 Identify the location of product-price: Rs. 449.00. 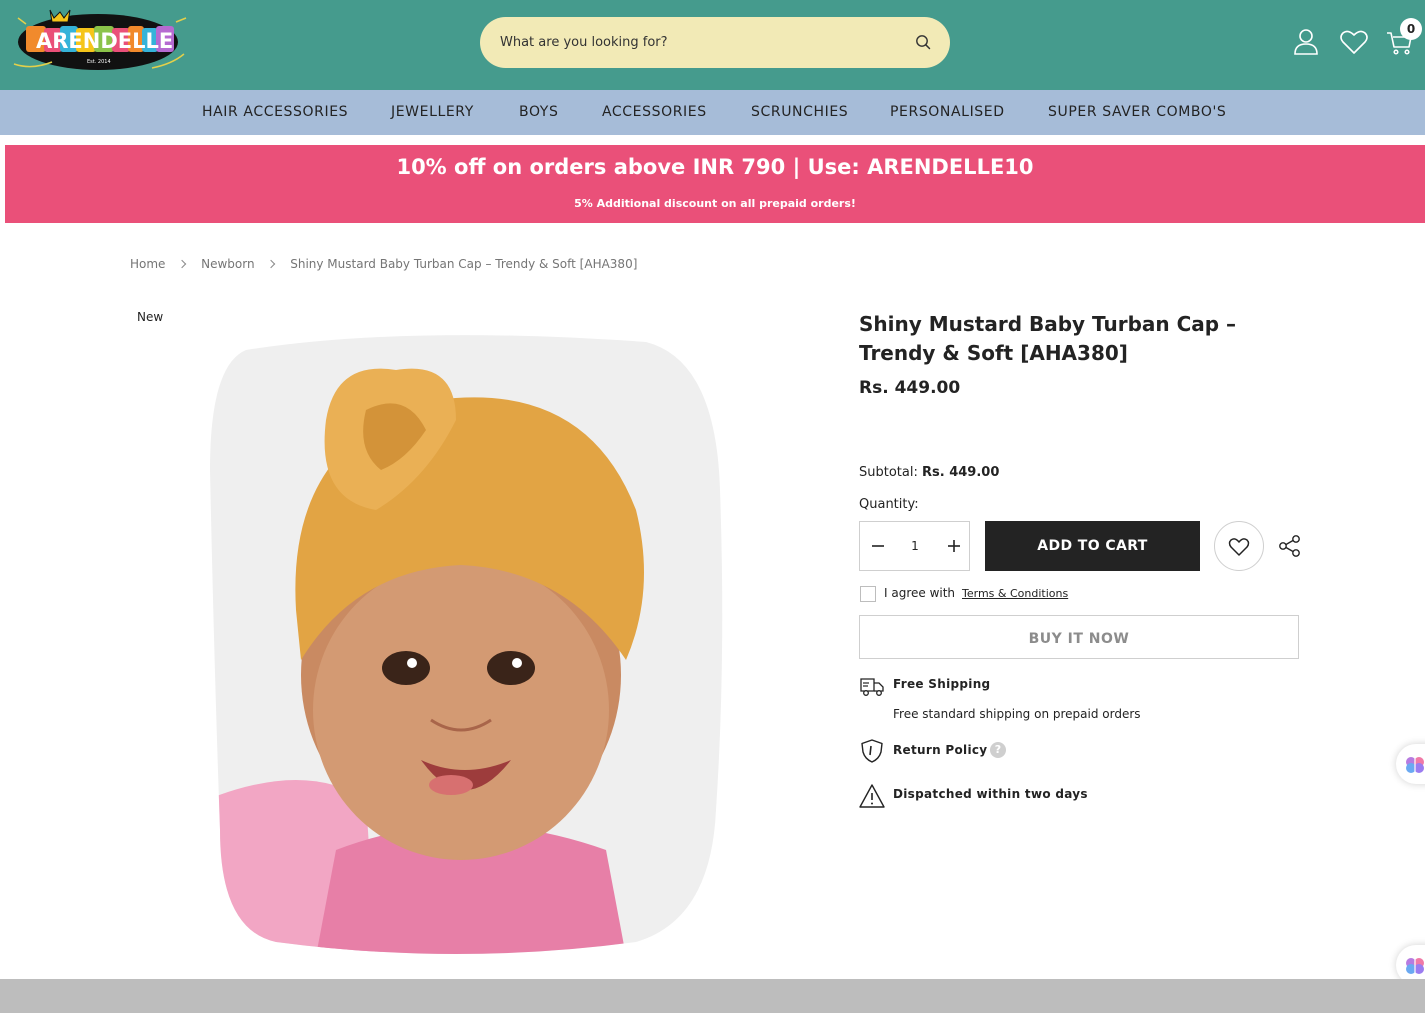
(910, 388).